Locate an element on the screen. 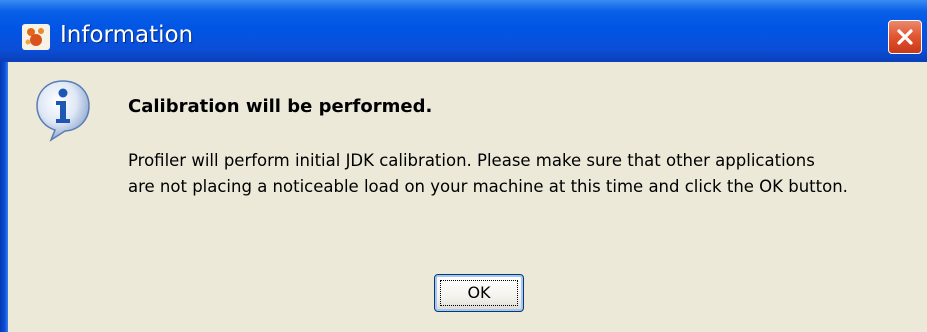  window-border is located at coordinates (4, 197).